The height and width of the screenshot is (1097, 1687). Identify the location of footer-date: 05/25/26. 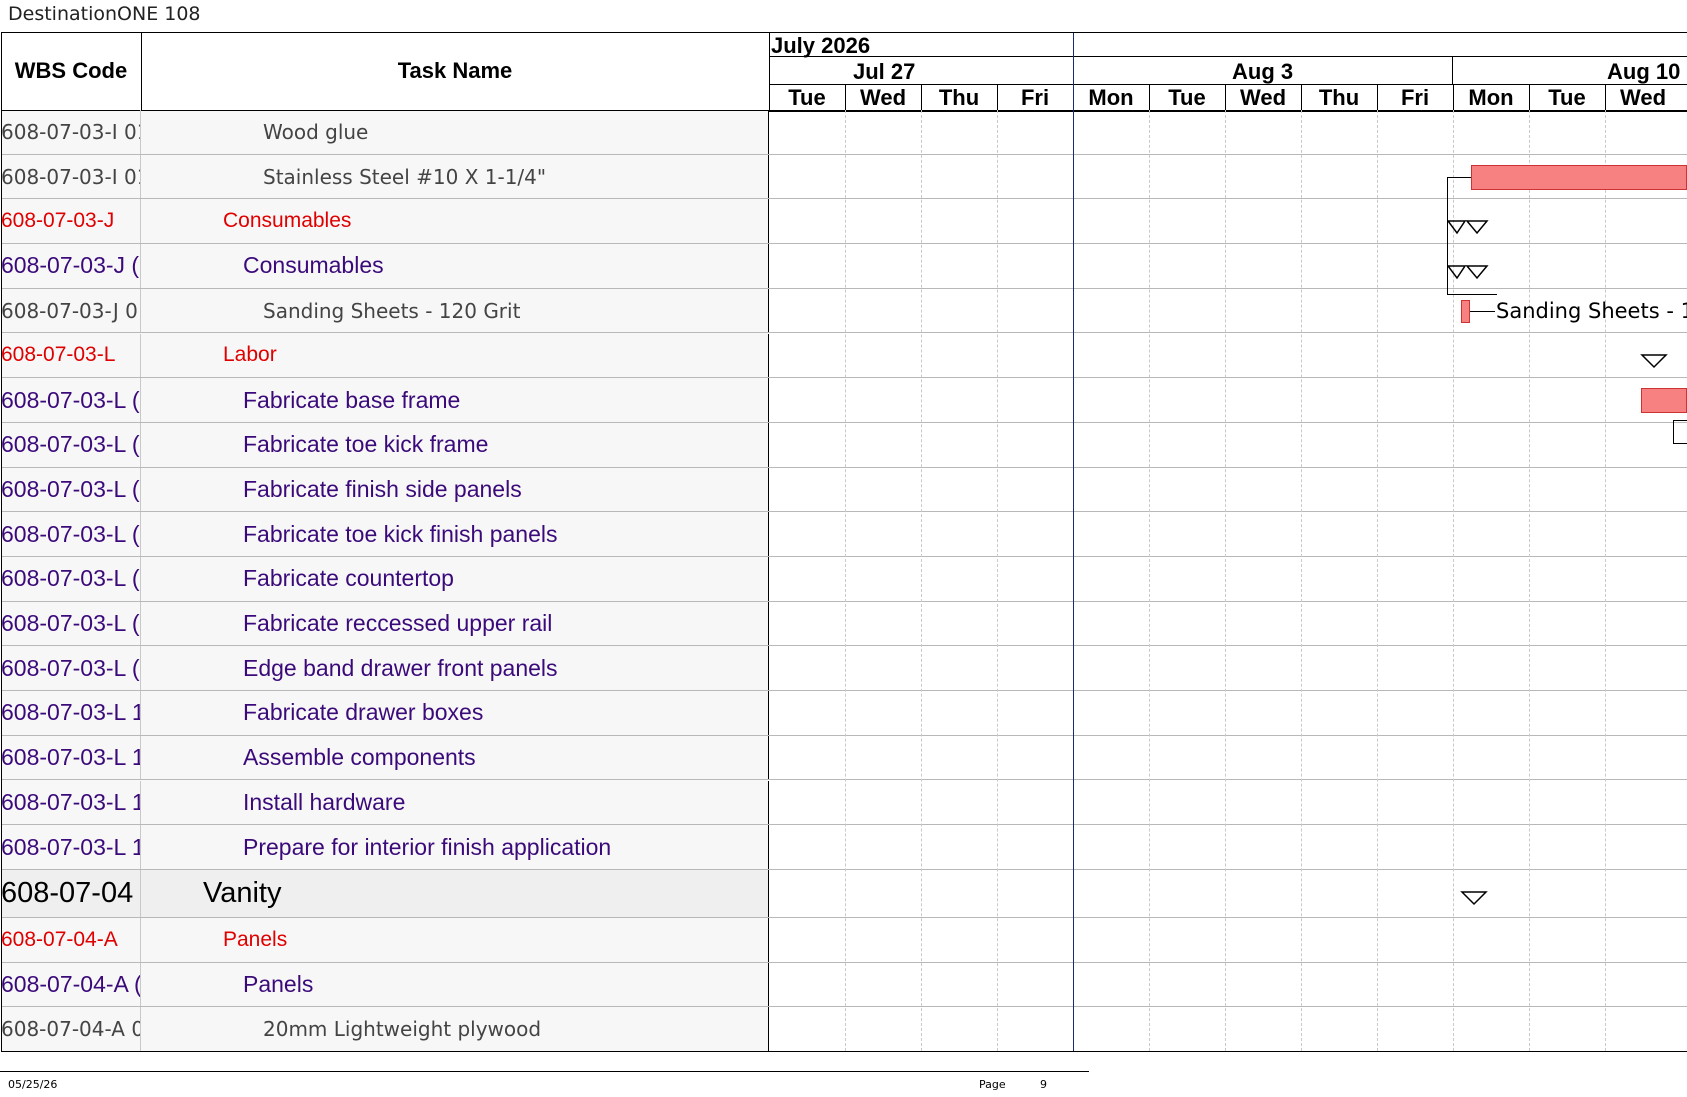
(33, 1084).